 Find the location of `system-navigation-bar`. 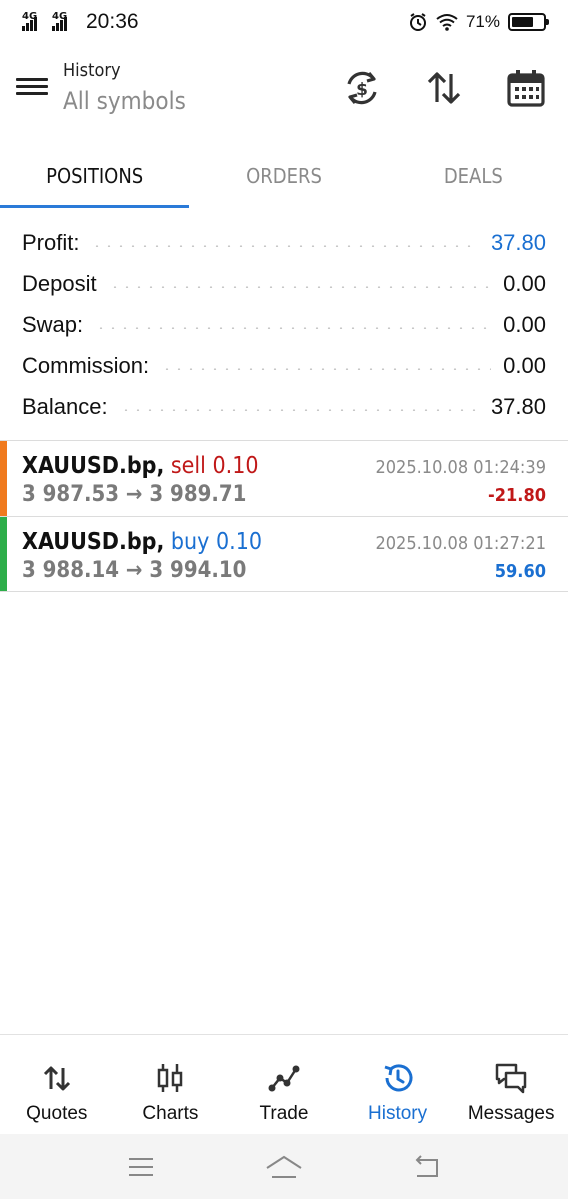

system-navigation-bar is located at coordinates (284, 1166).